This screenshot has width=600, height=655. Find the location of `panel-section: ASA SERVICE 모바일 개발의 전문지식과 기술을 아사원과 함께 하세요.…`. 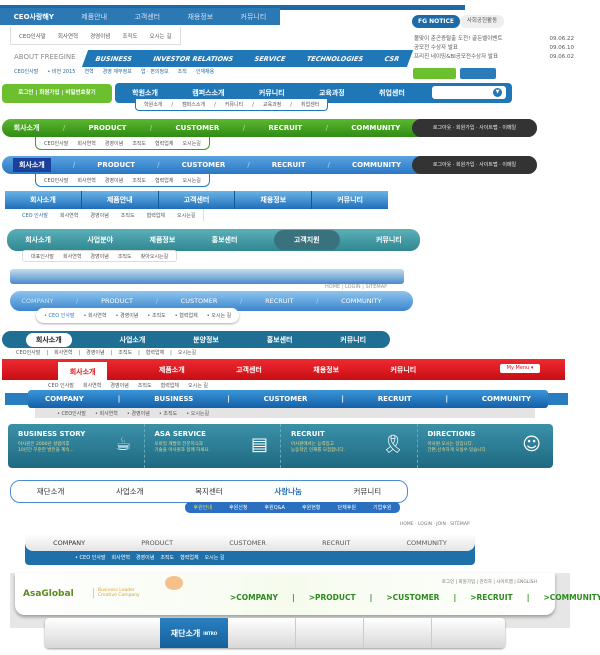

panel-section: ASA SERVICE 모바일 개발의 전문지식과 기술을 아사원과 함께 하세요.… is located at coordinates (213, 446).